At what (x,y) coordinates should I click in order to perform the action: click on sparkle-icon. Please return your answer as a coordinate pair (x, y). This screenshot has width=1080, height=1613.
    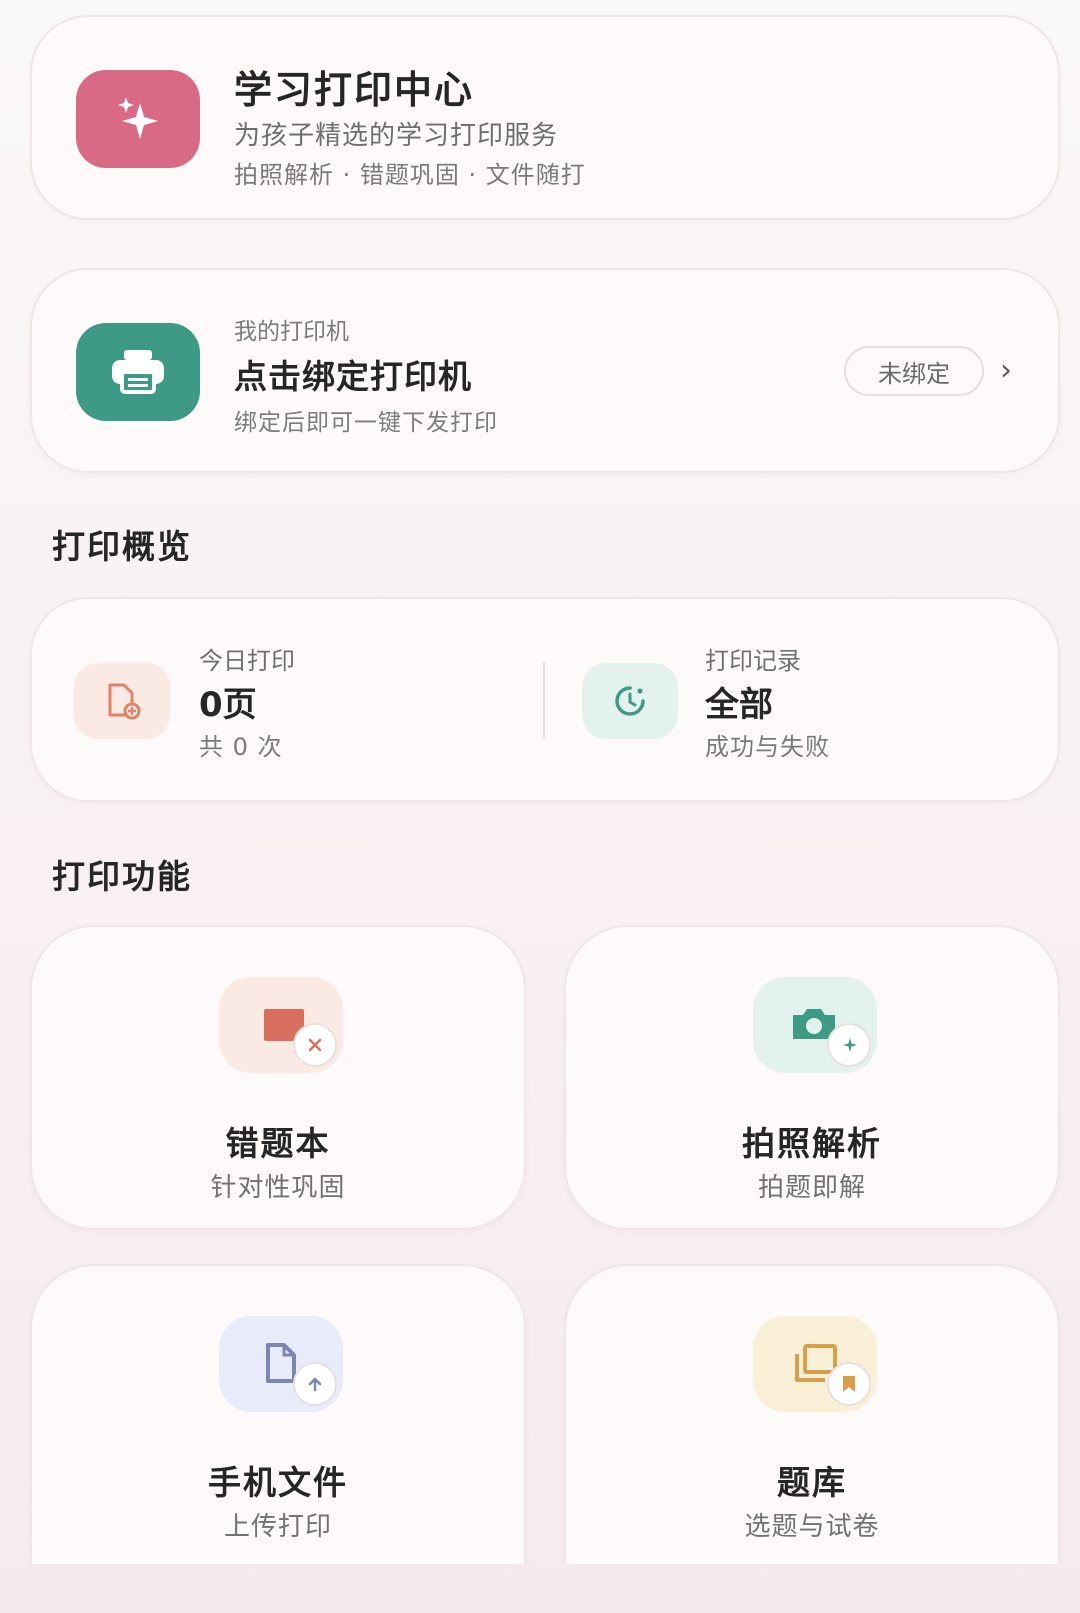
    Looking at the image, I should click on (849, 1045).